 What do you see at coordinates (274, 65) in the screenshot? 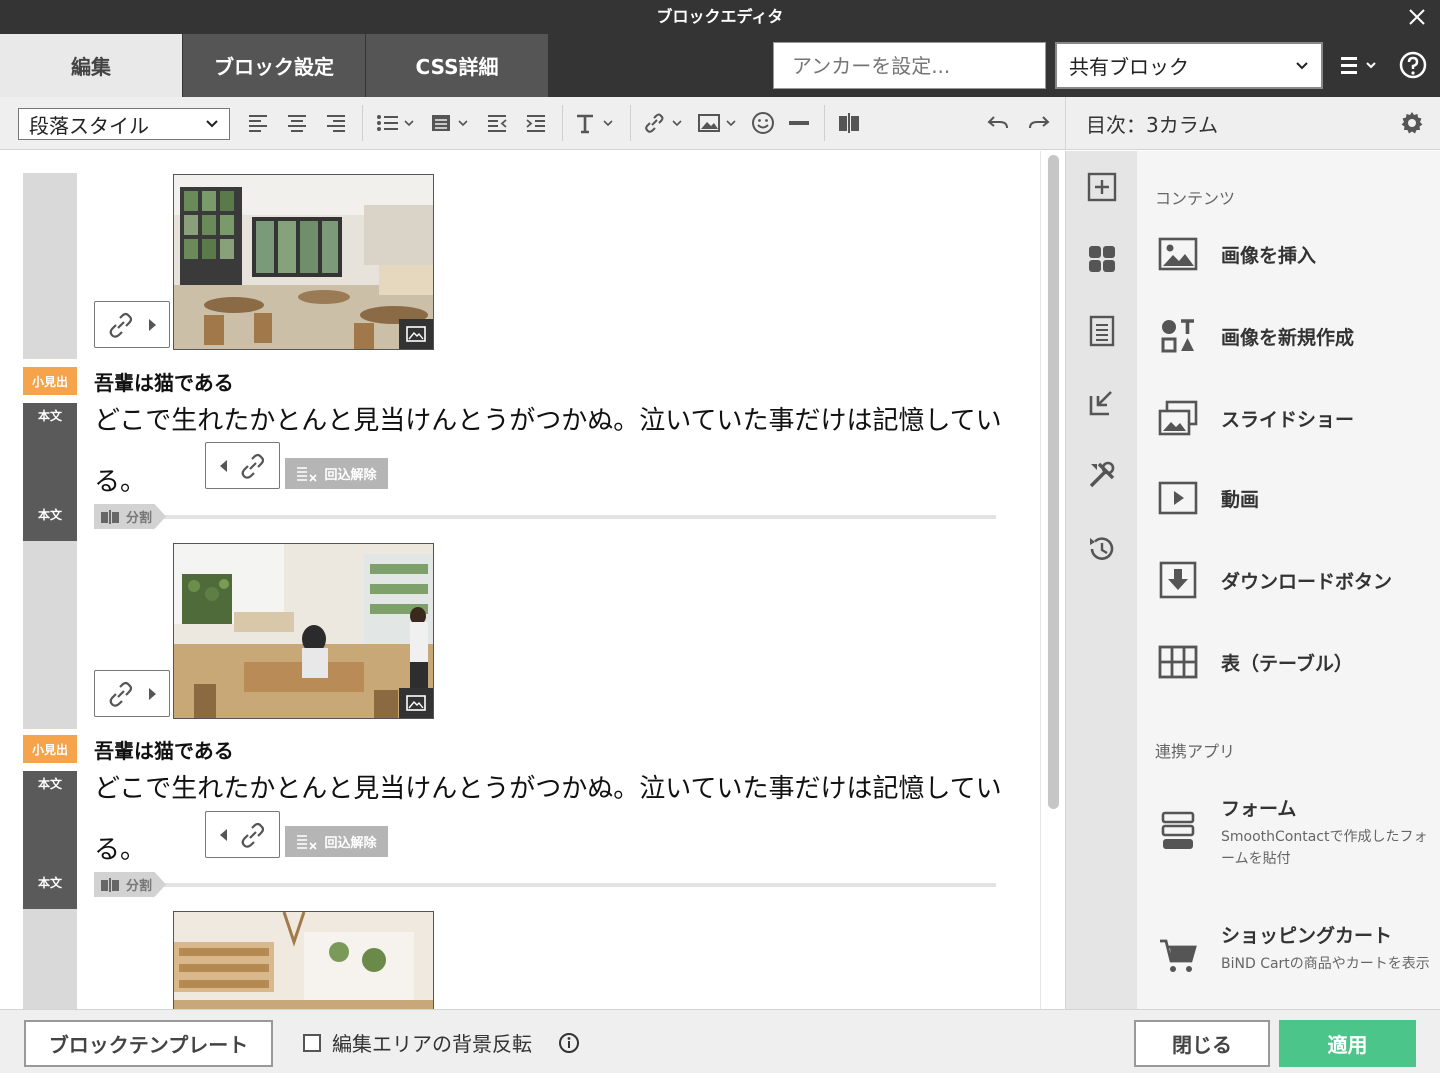
I see `tab-block-settings: ブロック設定` at bounding box center [274, 65].